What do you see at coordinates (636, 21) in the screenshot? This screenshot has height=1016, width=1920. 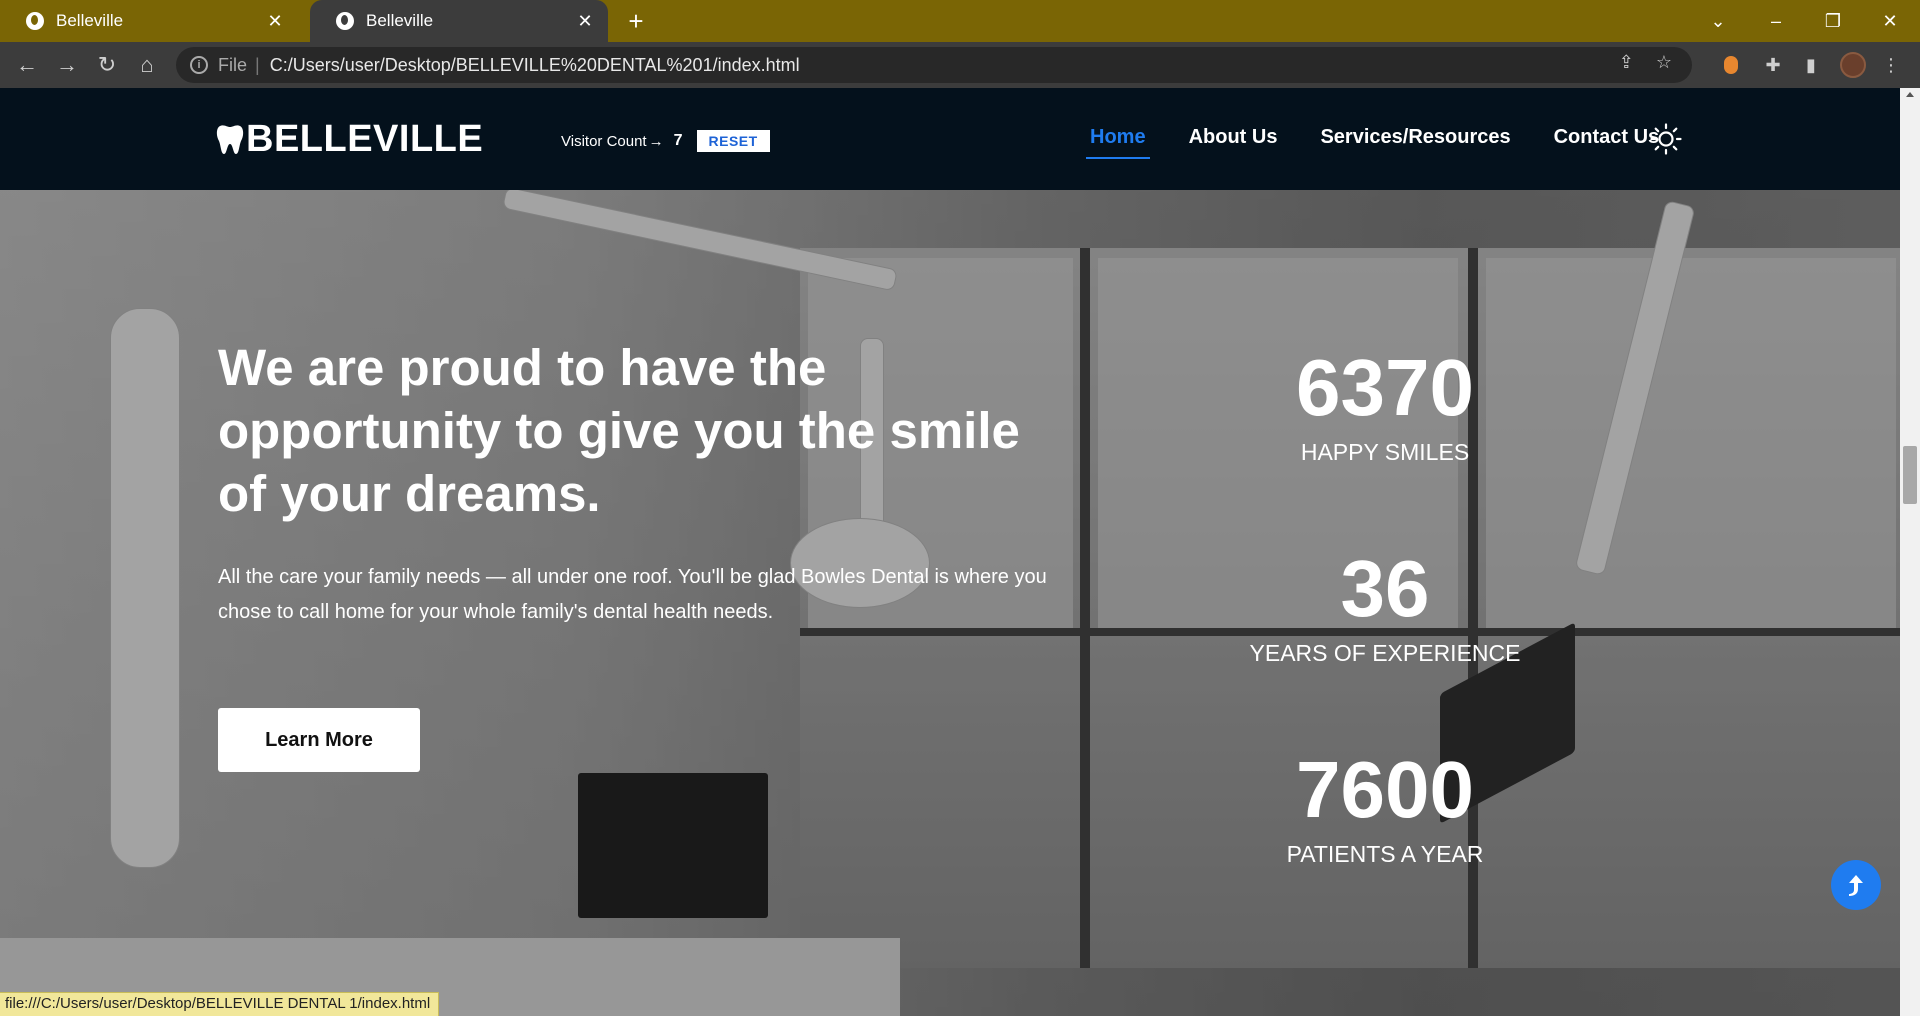 I see `new-tab-button: +` at bounding box center [636, 21].